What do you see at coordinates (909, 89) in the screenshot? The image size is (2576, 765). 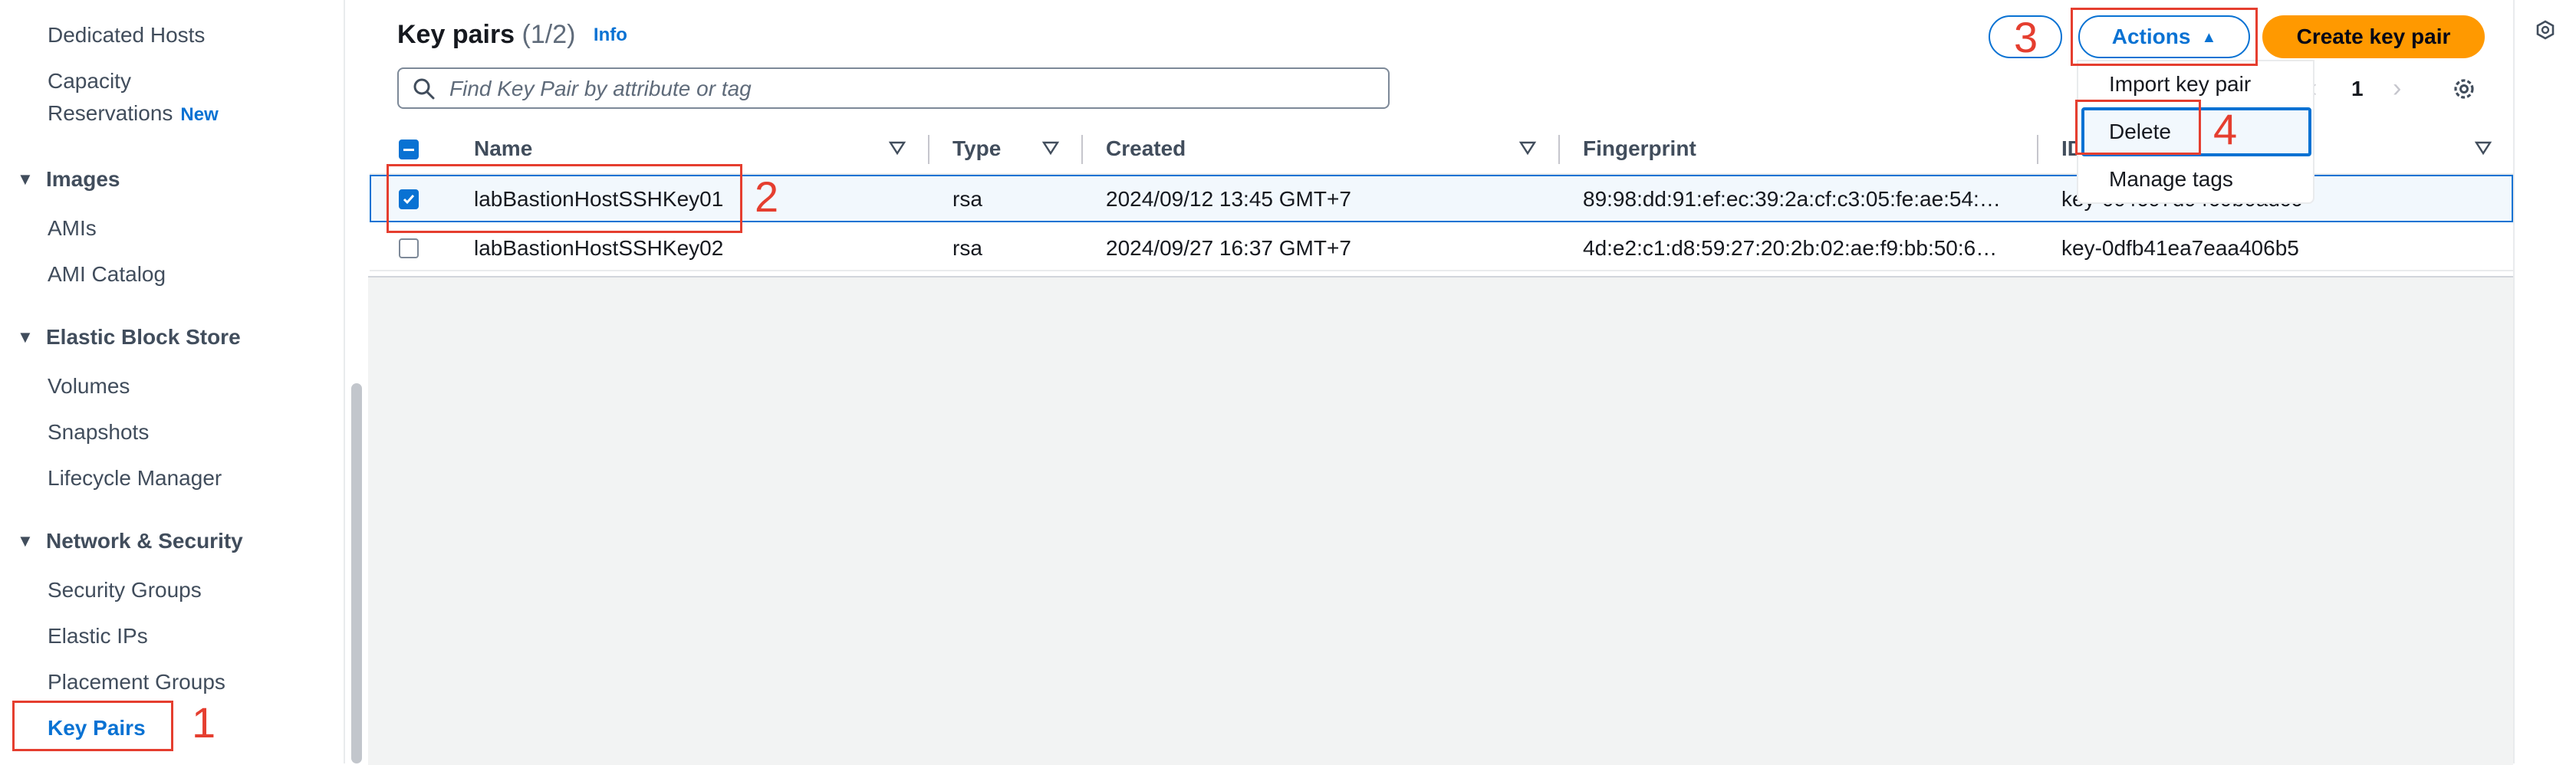 I see `search-input` at bounding box center [909, 89].